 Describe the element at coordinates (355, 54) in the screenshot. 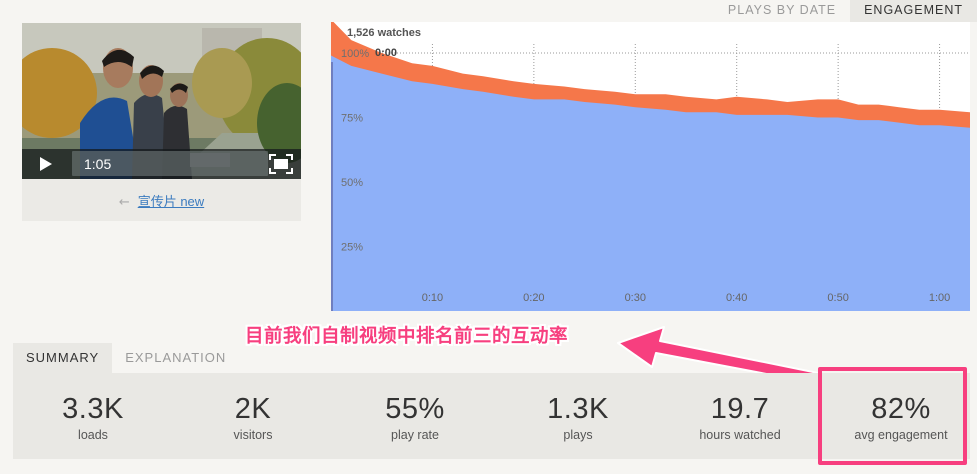

I see `y-tick-label: 100%` at that location.